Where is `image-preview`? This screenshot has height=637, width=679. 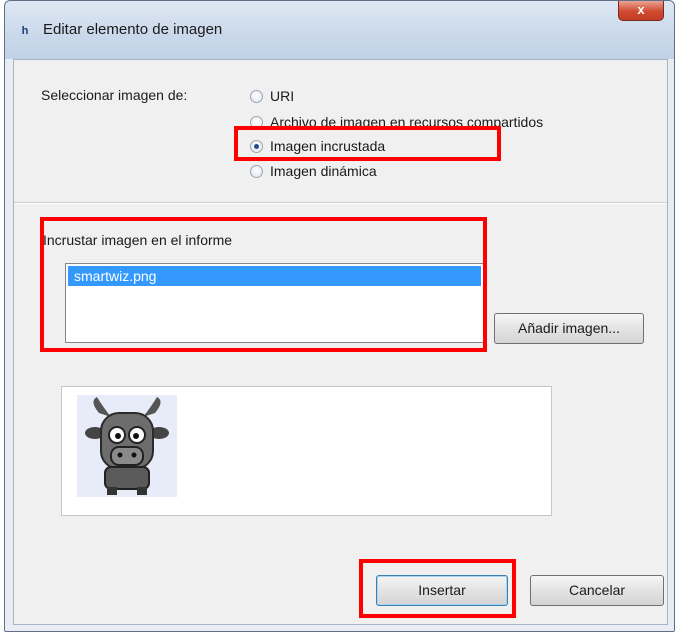 image-preview is located at coordinates (306, 451).